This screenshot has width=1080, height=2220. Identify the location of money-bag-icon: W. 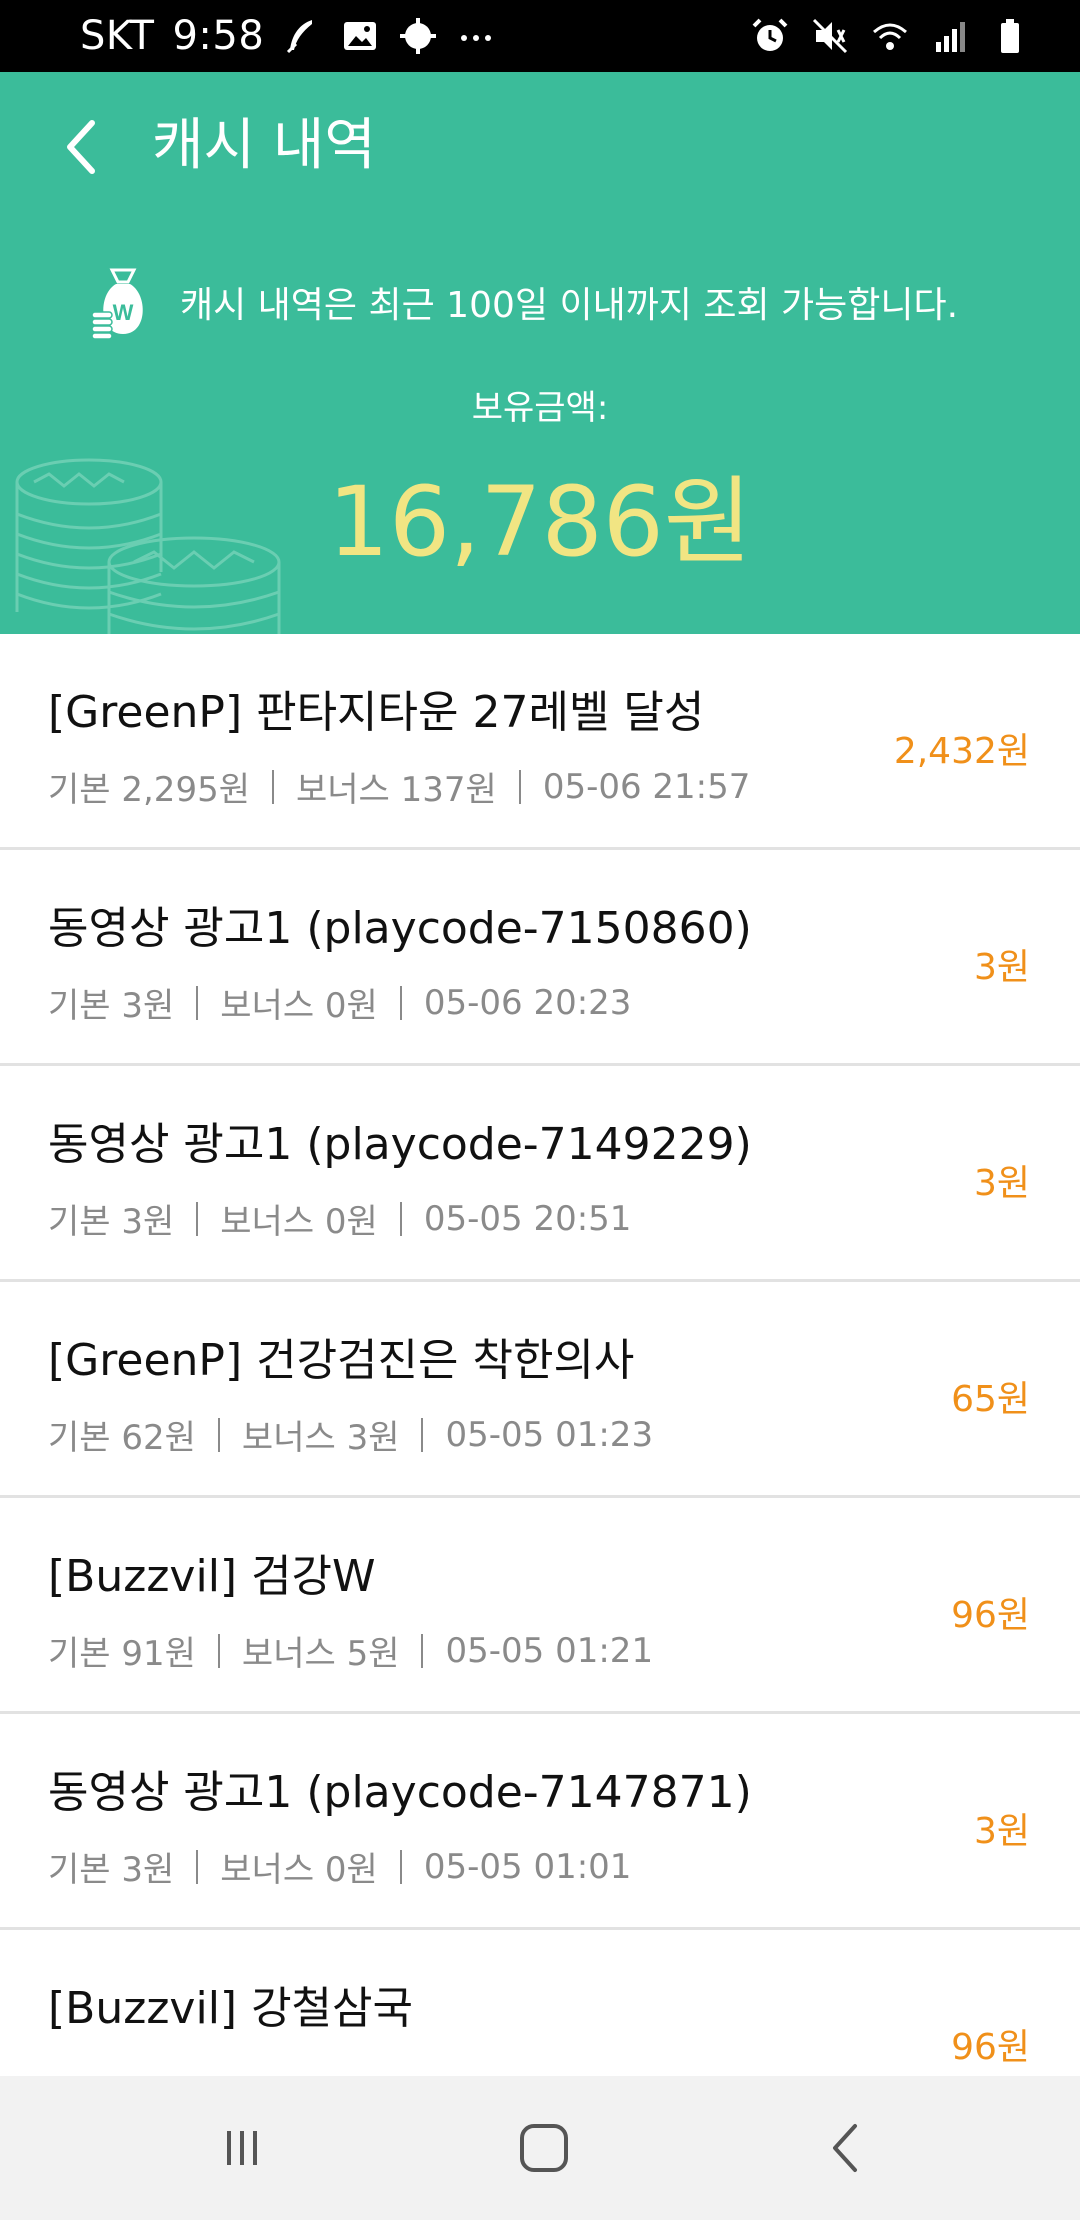
(117, 304).